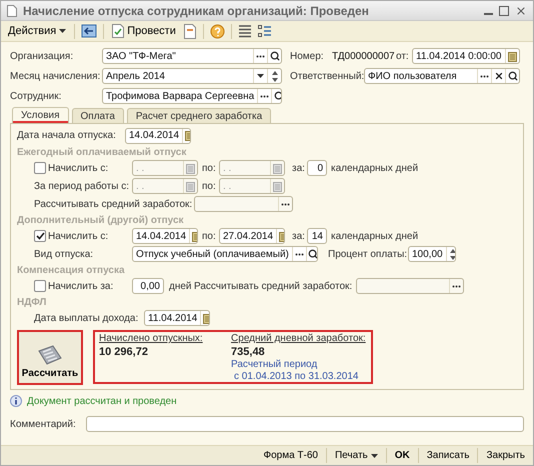  Describe the element at coordinates (225, 254) in the screenshot. I see `leave-type-field: Отпуск учебный (оплачиваемый)` at that location.